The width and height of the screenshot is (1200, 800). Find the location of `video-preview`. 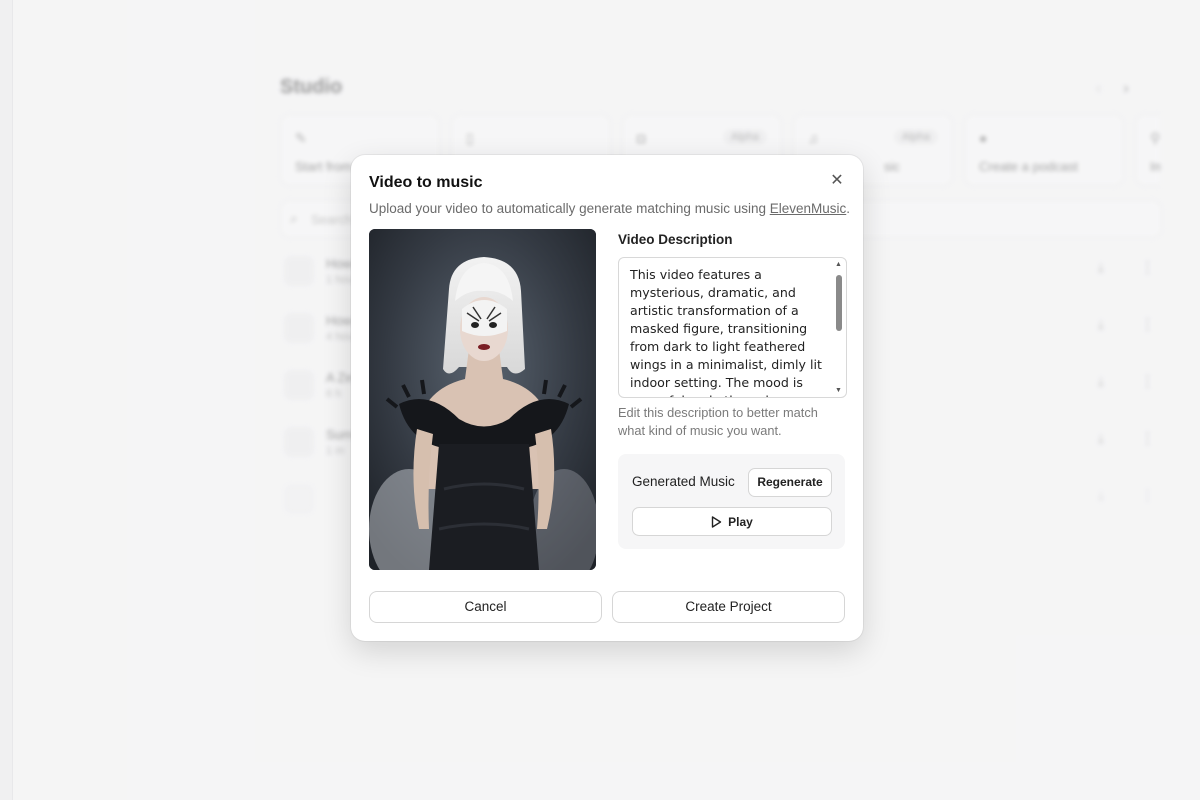

video-preview is located at coordinates (482, 399).